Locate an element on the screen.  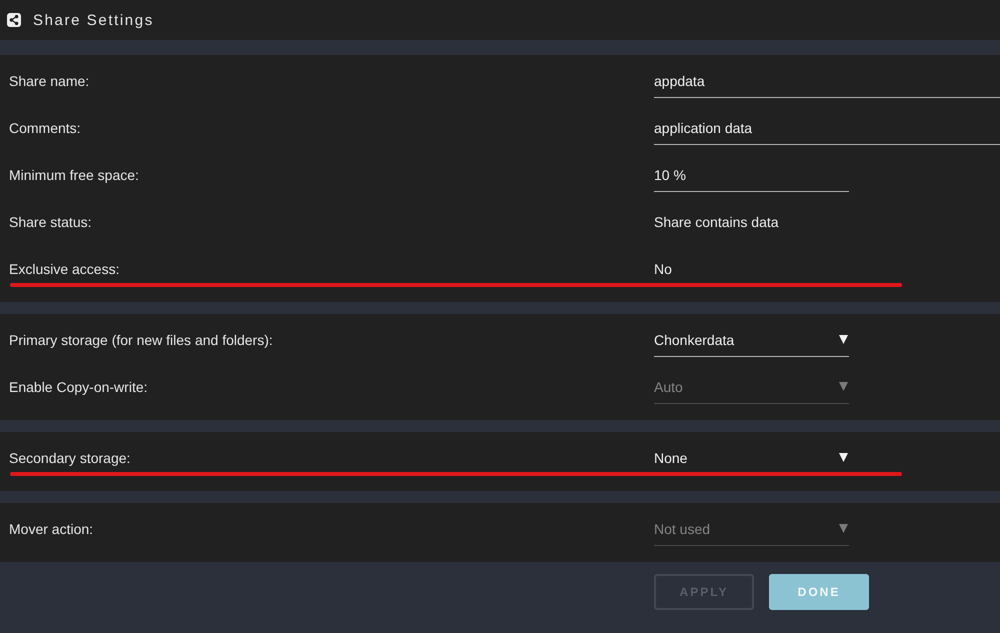
status-text: No is located at coordinates (663, 268).